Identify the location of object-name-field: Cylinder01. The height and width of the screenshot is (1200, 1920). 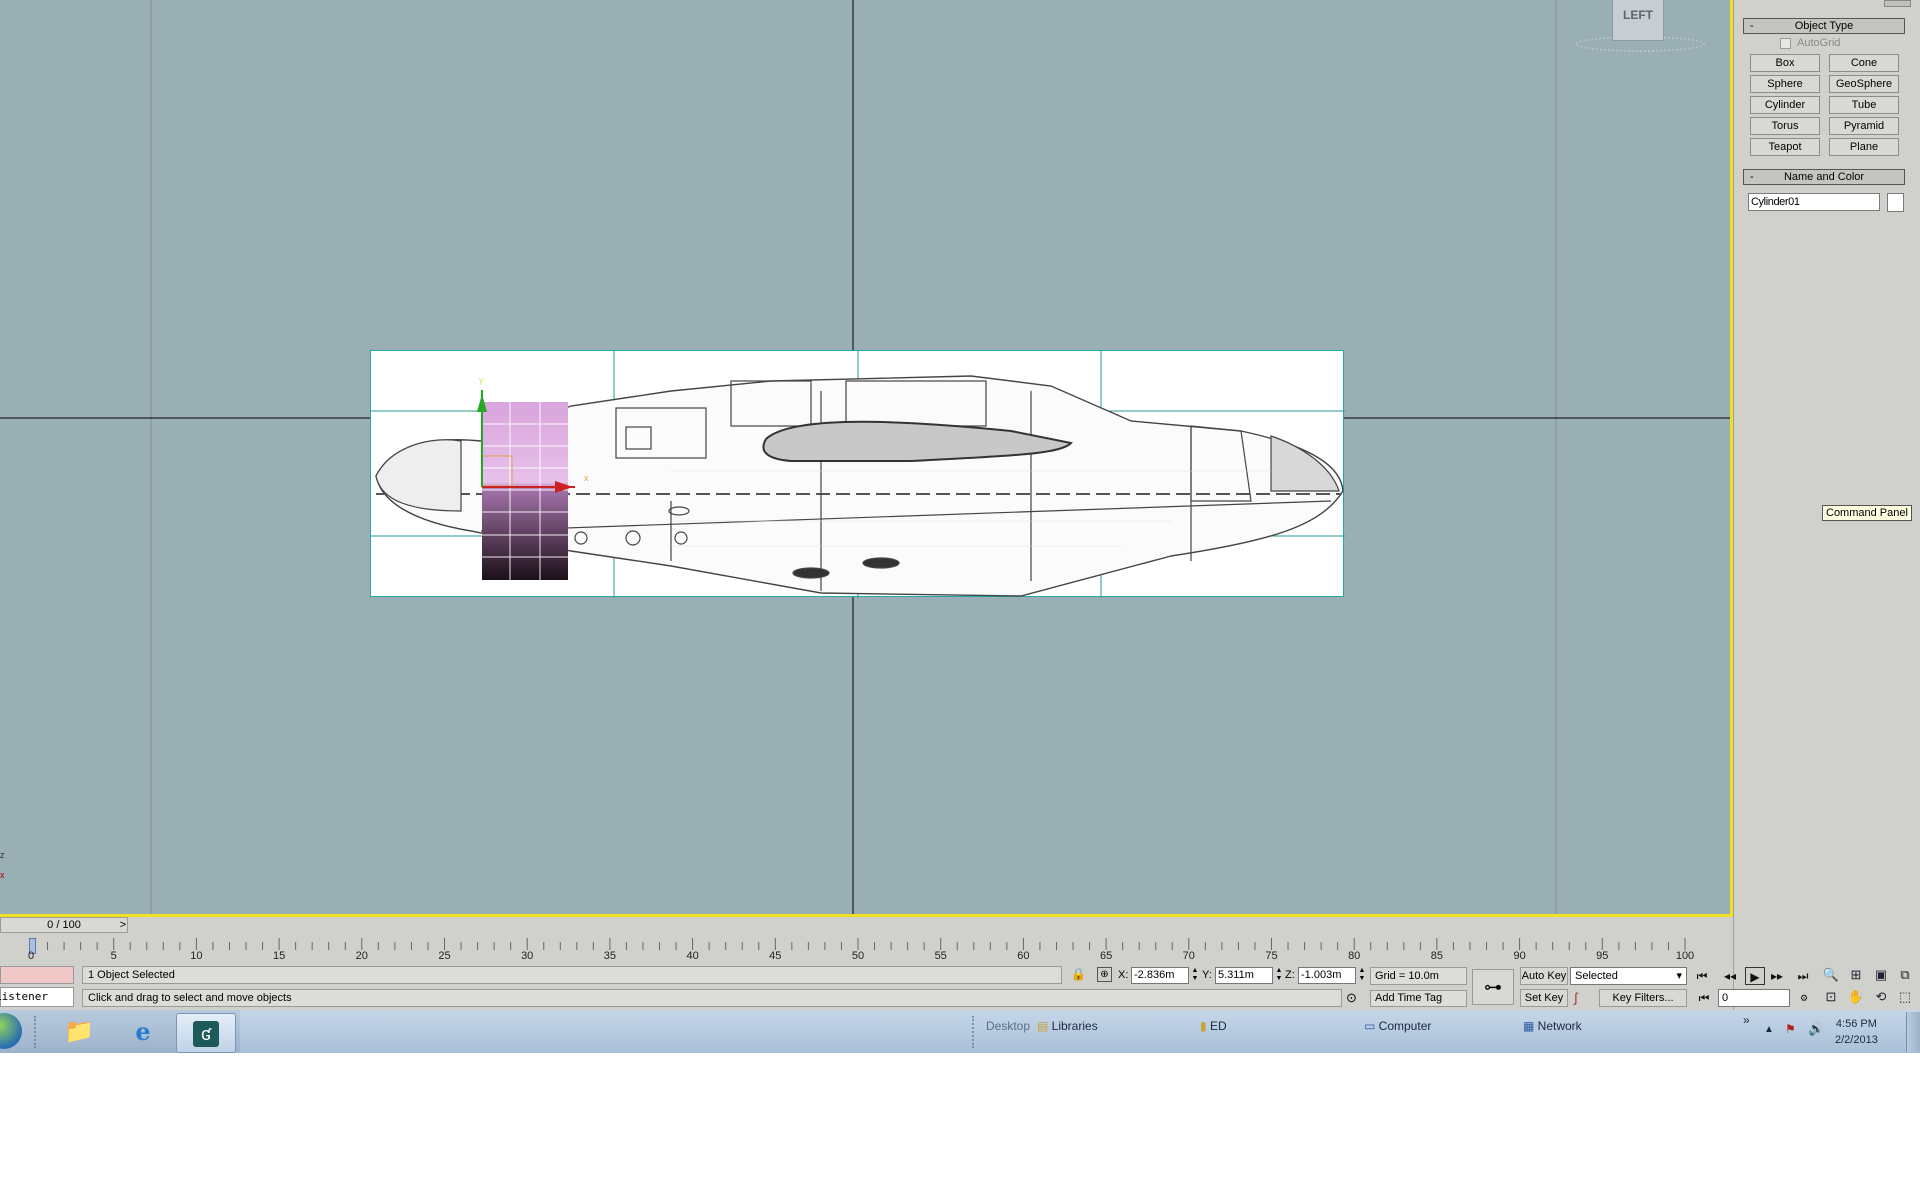
(1814, 202).